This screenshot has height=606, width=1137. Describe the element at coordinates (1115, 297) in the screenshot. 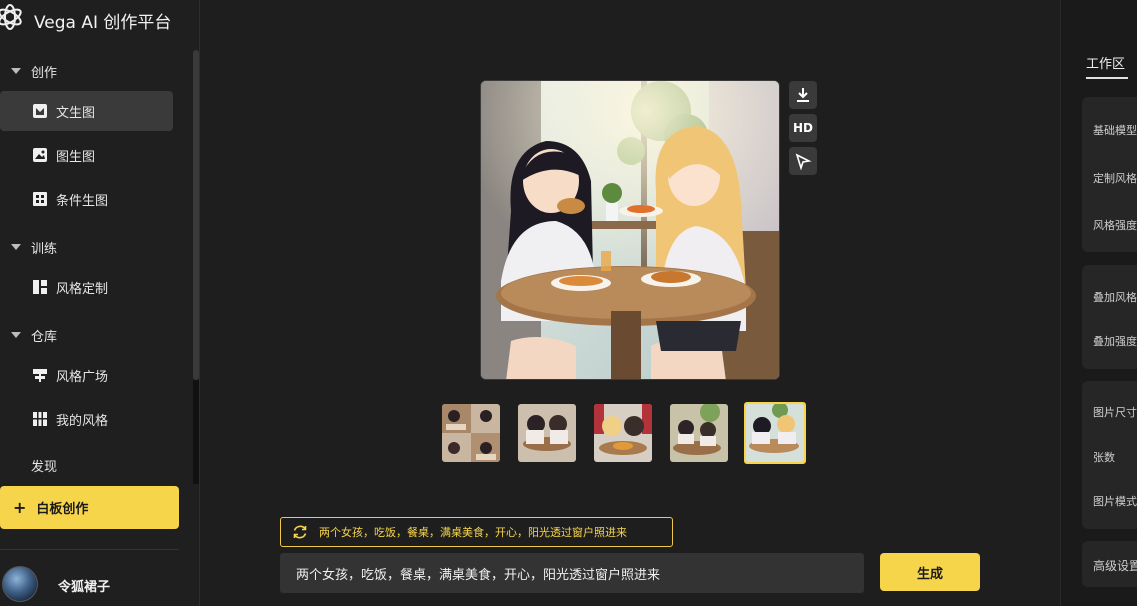

I see `label-overlay-style: 叠加风格` at that location.